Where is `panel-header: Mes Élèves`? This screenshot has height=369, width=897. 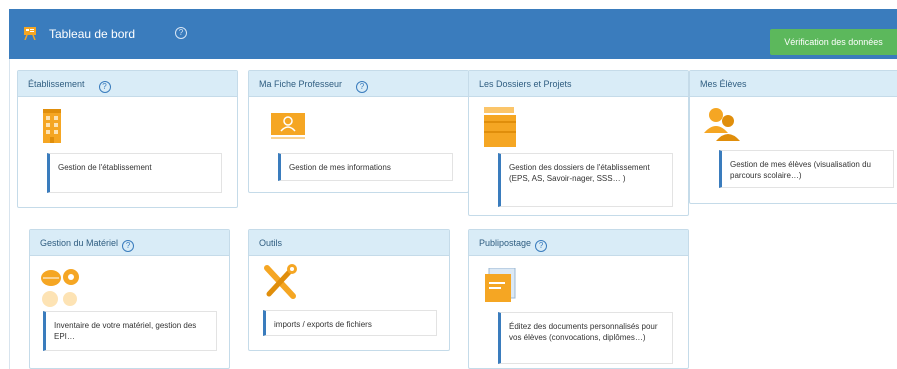
panel-header: Mes Élèves is located at coordinates (793, 84).